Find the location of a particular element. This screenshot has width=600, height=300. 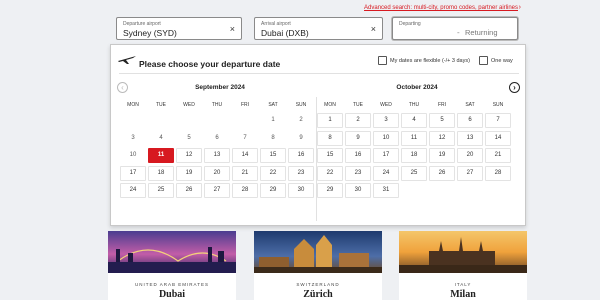

destination-card: UNITED ARAB EMIRATES Dubai is located at coordinates (172, 265).